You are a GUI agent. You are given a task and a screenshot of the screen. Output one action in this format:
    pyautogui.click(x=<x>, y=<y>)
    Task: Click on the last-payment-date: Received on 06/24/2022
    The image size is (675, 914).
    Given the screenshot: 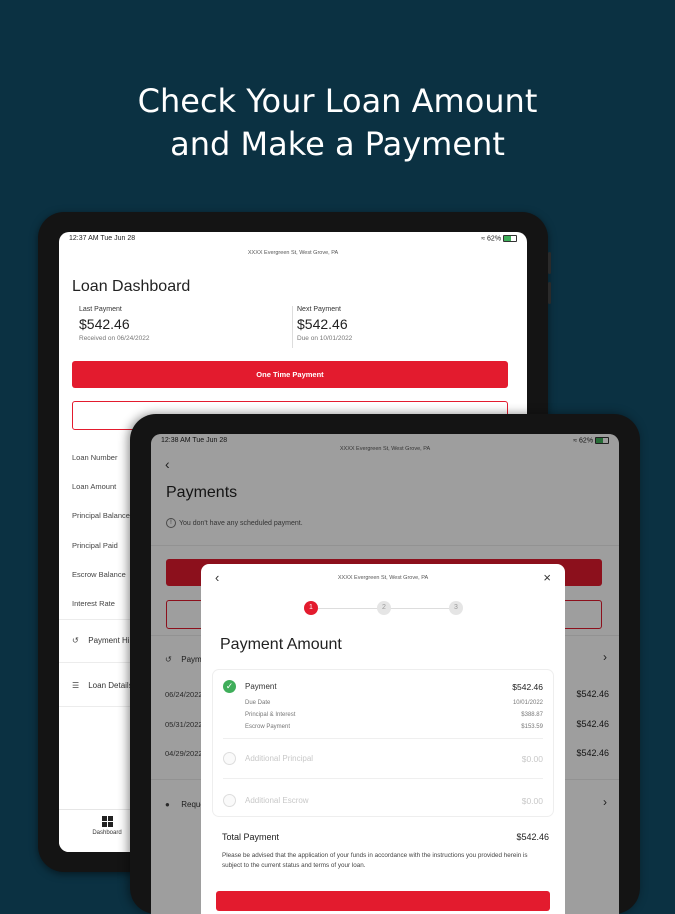 What is the action you would take?
    pyautogui.click(x=114, y=338)
    